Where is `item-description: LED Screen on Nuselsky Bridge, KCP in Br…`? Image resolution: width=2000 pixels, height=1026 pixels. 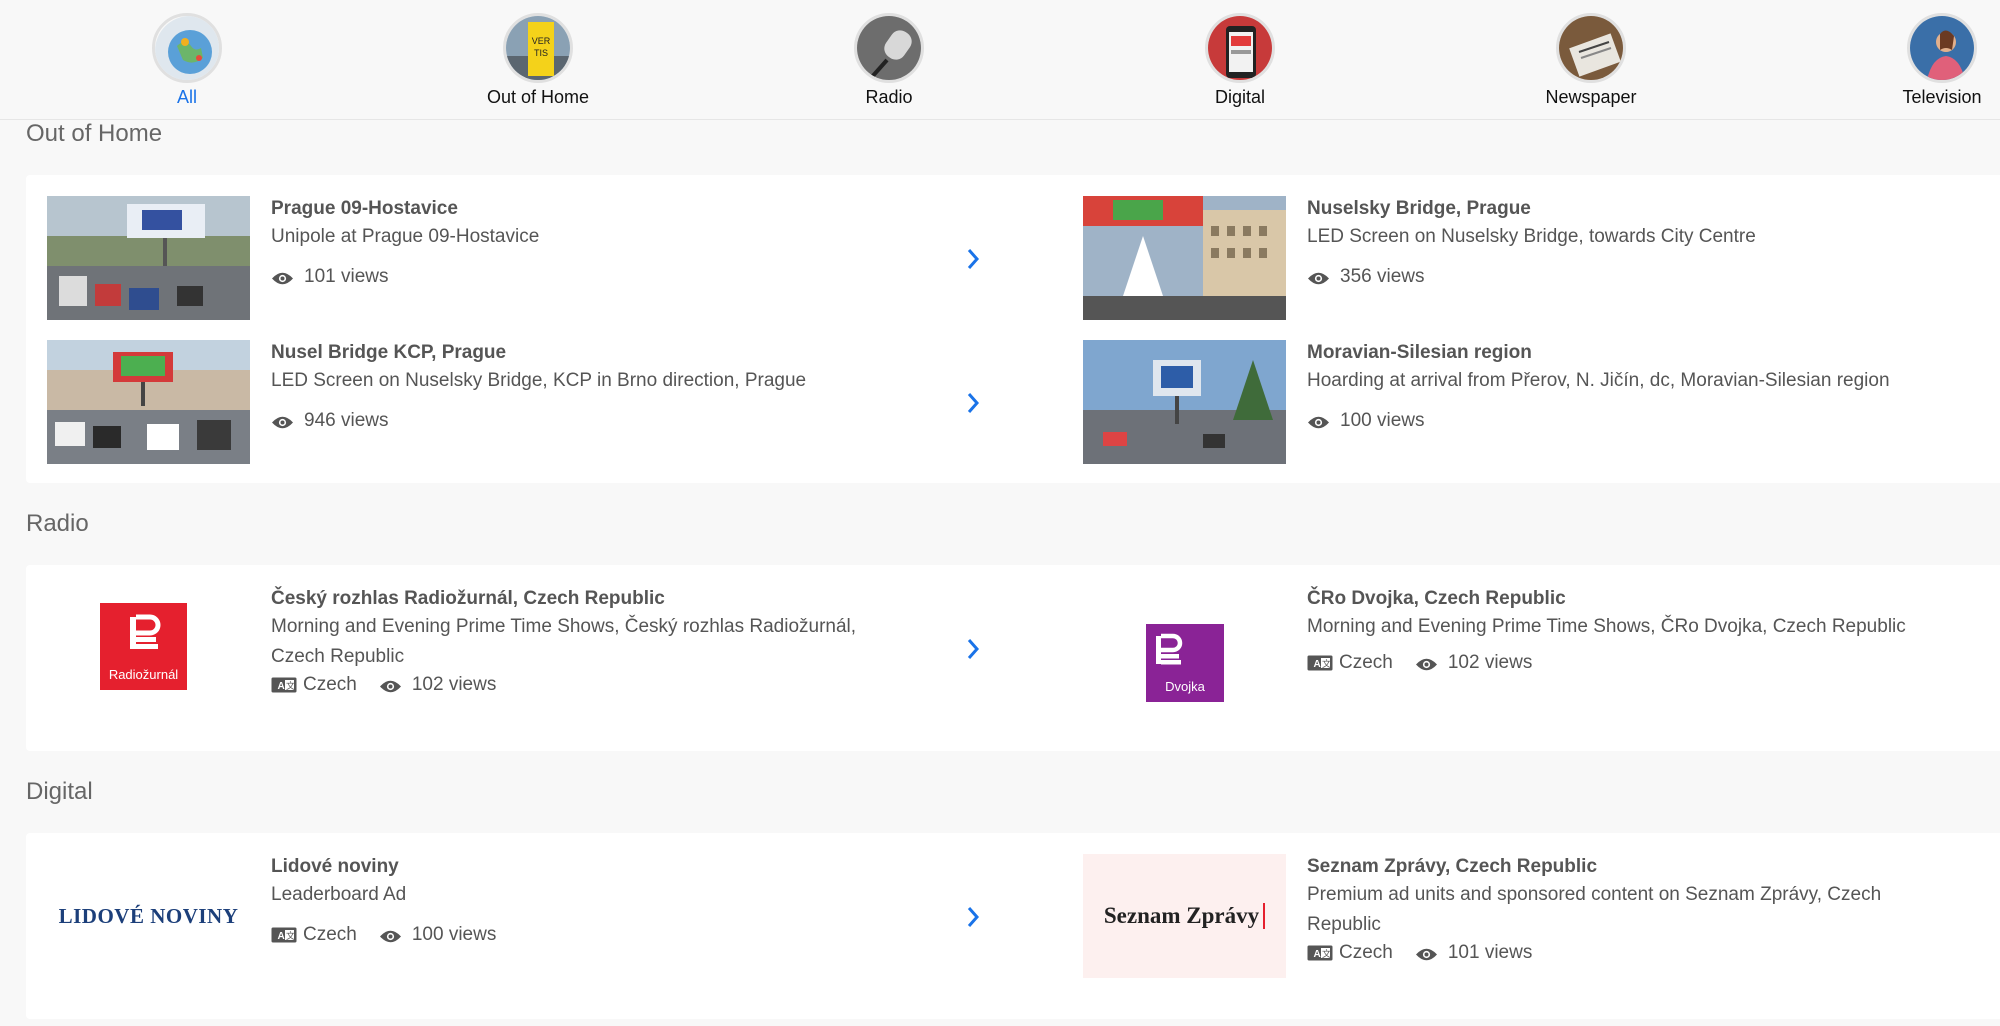
item-description: LED Screen on Nuselsky Bridge, KCP in Br… is located at coordinates (539, 380).